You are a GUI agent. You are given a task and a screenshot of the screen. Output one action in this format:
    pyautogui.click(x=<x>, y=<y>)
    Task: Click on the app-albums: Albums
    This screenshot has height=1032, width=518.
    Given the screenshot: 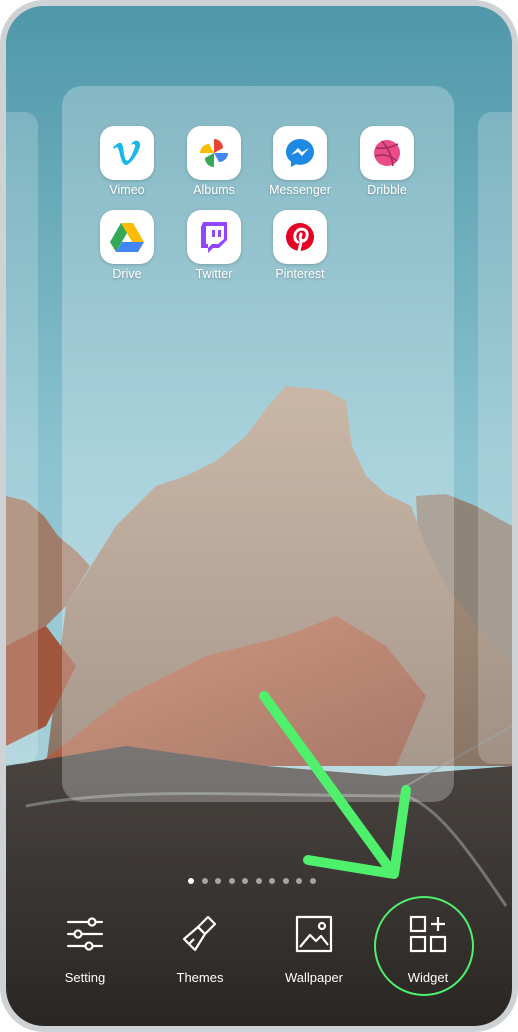 What is the action you would take?
    pyautogui.click(x=214, y=161)
    